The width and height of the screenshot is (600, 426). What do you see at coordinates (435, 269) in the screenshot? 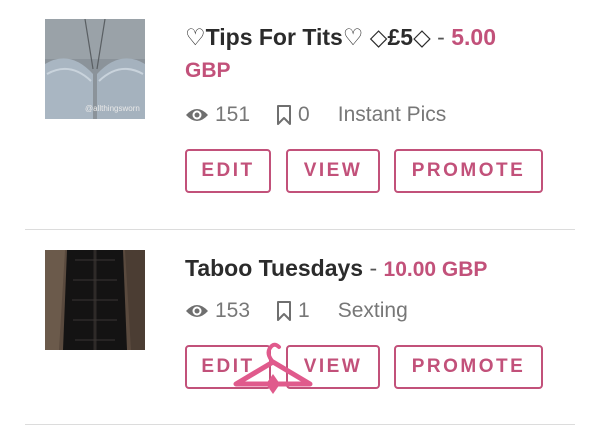
I see `listing-price: 10.00 GBP` at bounding box center [435, 269].